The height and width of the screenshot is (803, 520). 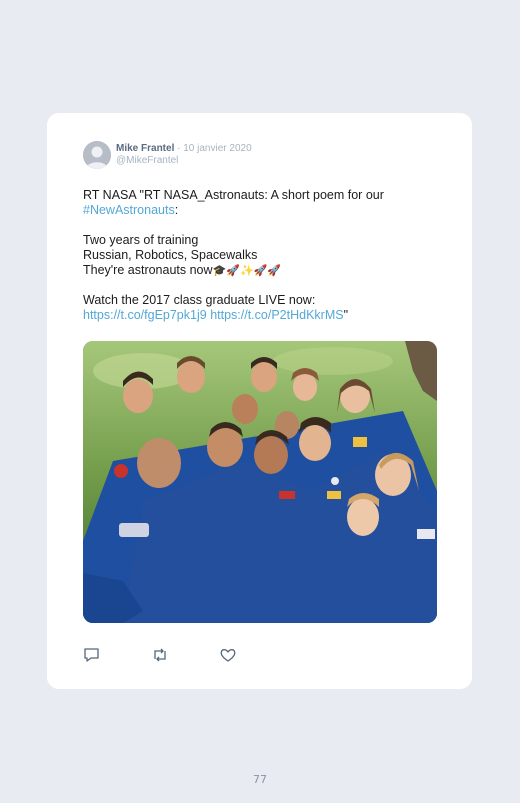 I want to click on tweet-link-2: https://t.co/P2tHdKkrMS, so click(x=276, y=315).